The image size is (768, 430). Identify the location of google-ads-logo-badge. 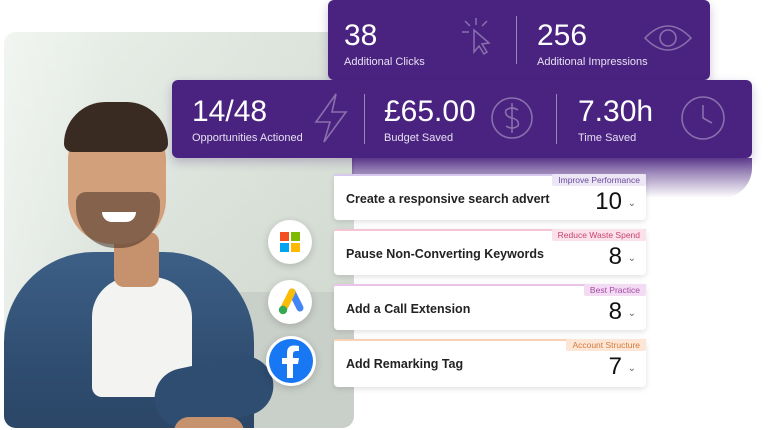
(290, 302).